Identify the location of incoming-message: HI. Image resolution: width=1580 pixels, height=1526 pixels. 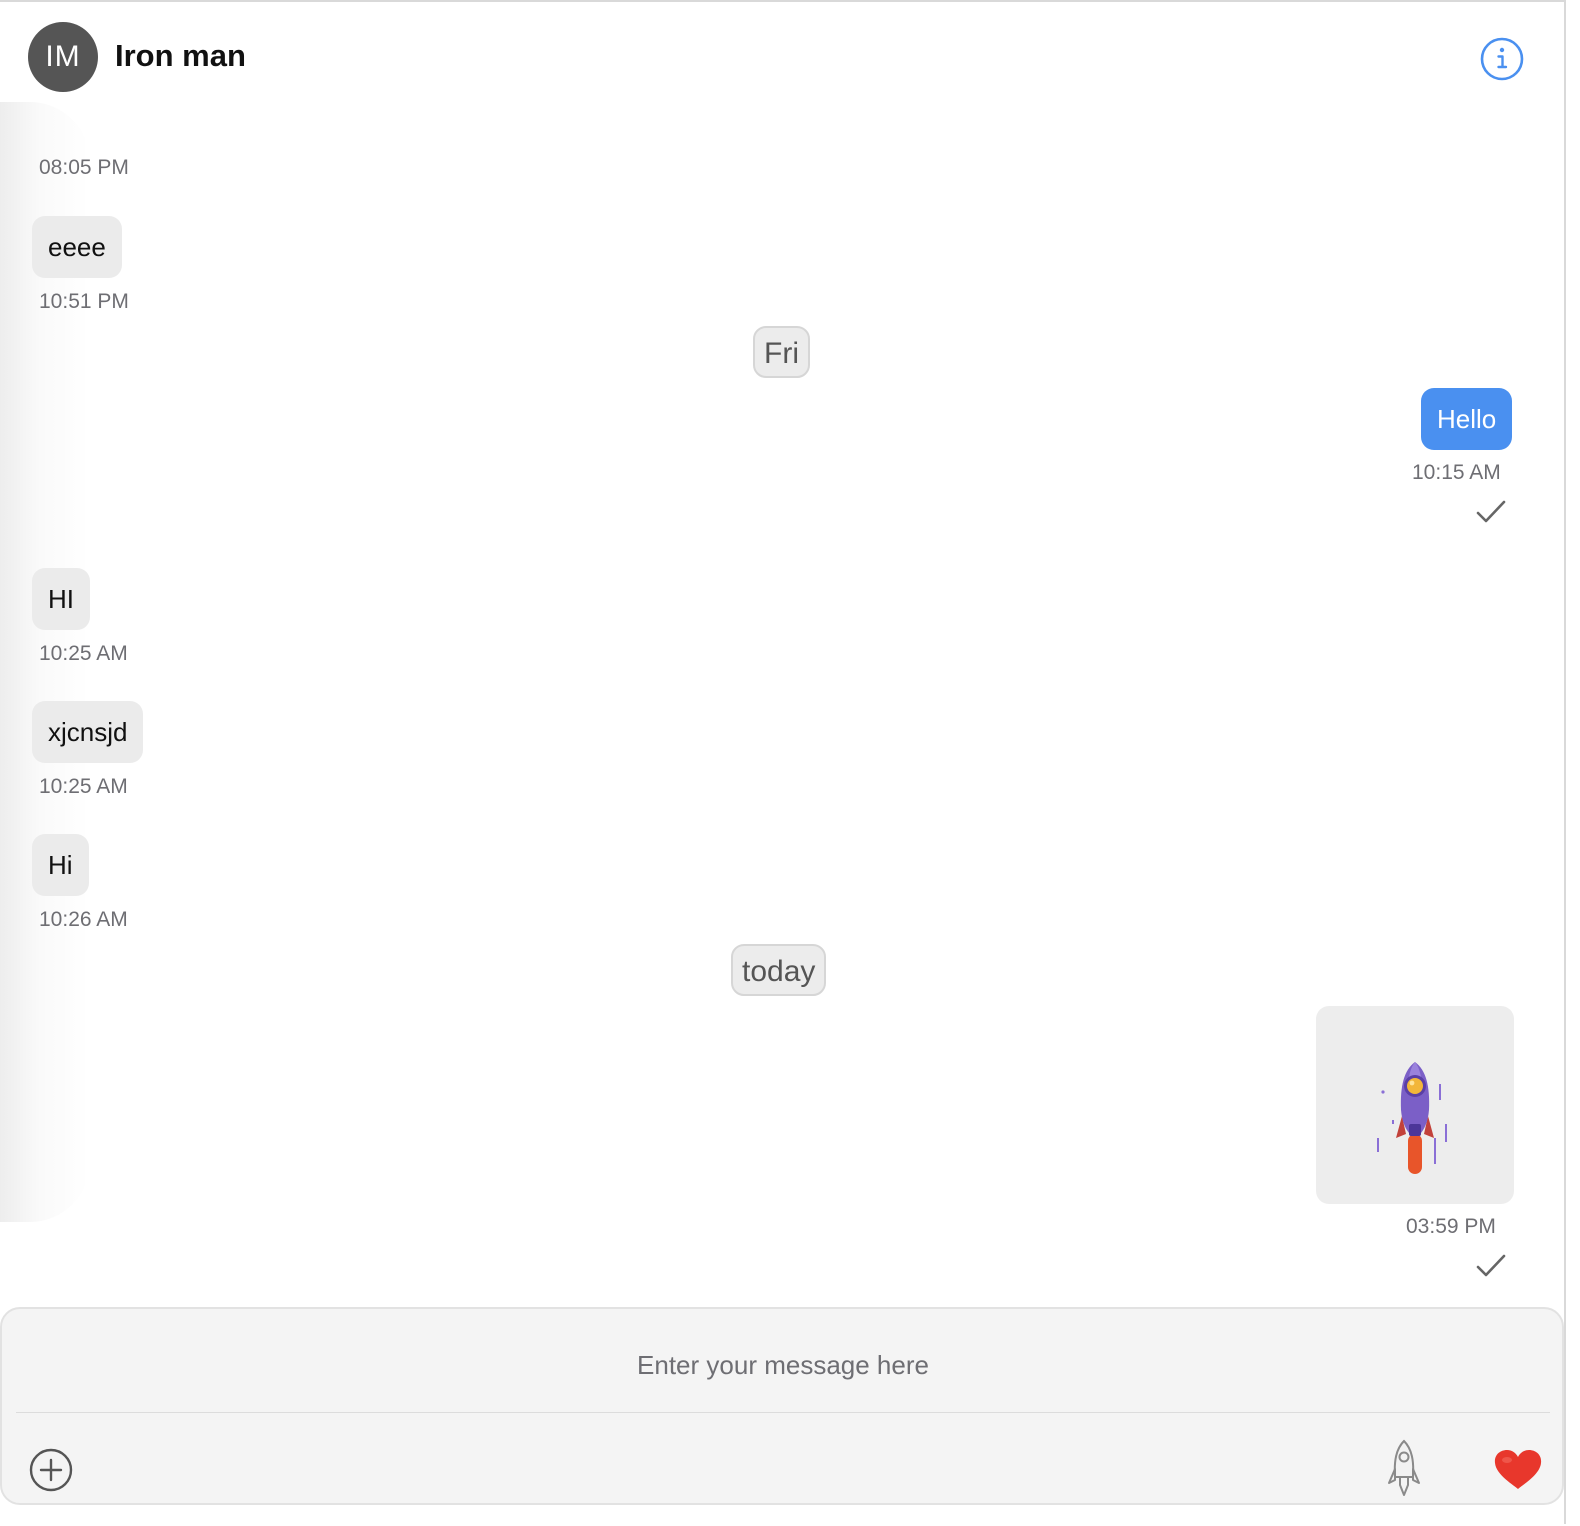
(61, 599).